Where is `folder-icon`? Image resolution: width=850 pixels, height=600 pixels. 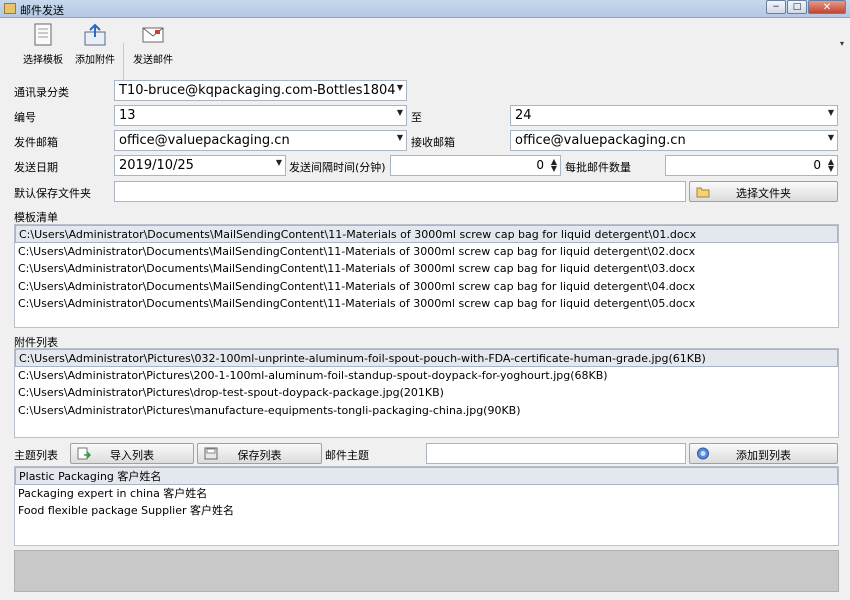
folder-icon is located at coordinates (703, 191).